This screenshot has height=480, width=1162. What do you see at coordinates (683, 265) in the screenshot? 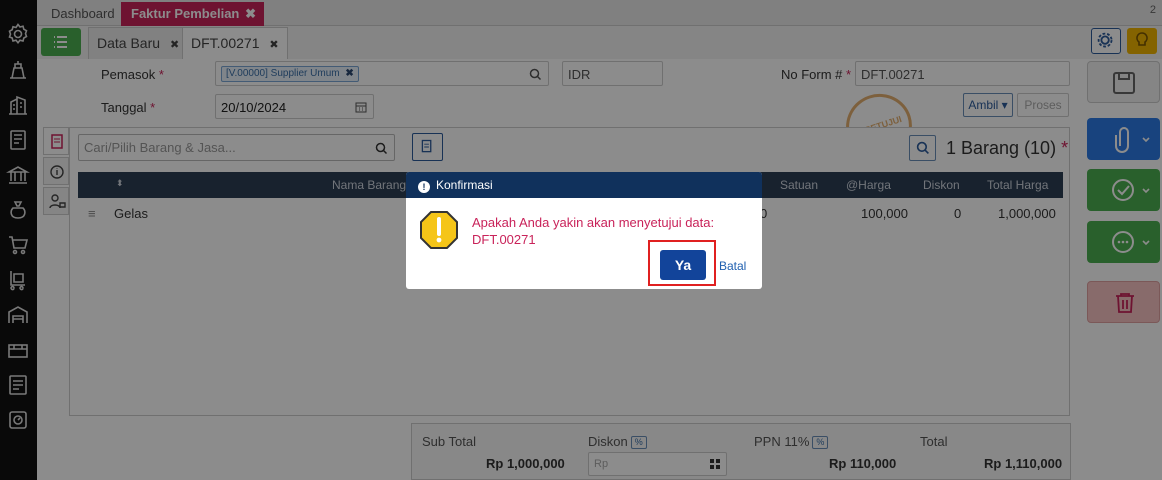
I see `ya-button: Ya` at bounding box center [683, 265].